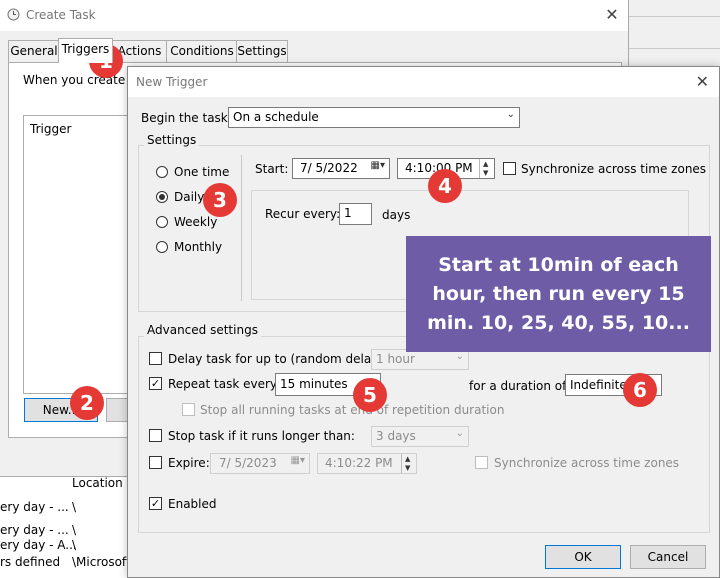 This screenshot has height=578, width=720. I want to click on one-time-label: One time, so click(202, 172).